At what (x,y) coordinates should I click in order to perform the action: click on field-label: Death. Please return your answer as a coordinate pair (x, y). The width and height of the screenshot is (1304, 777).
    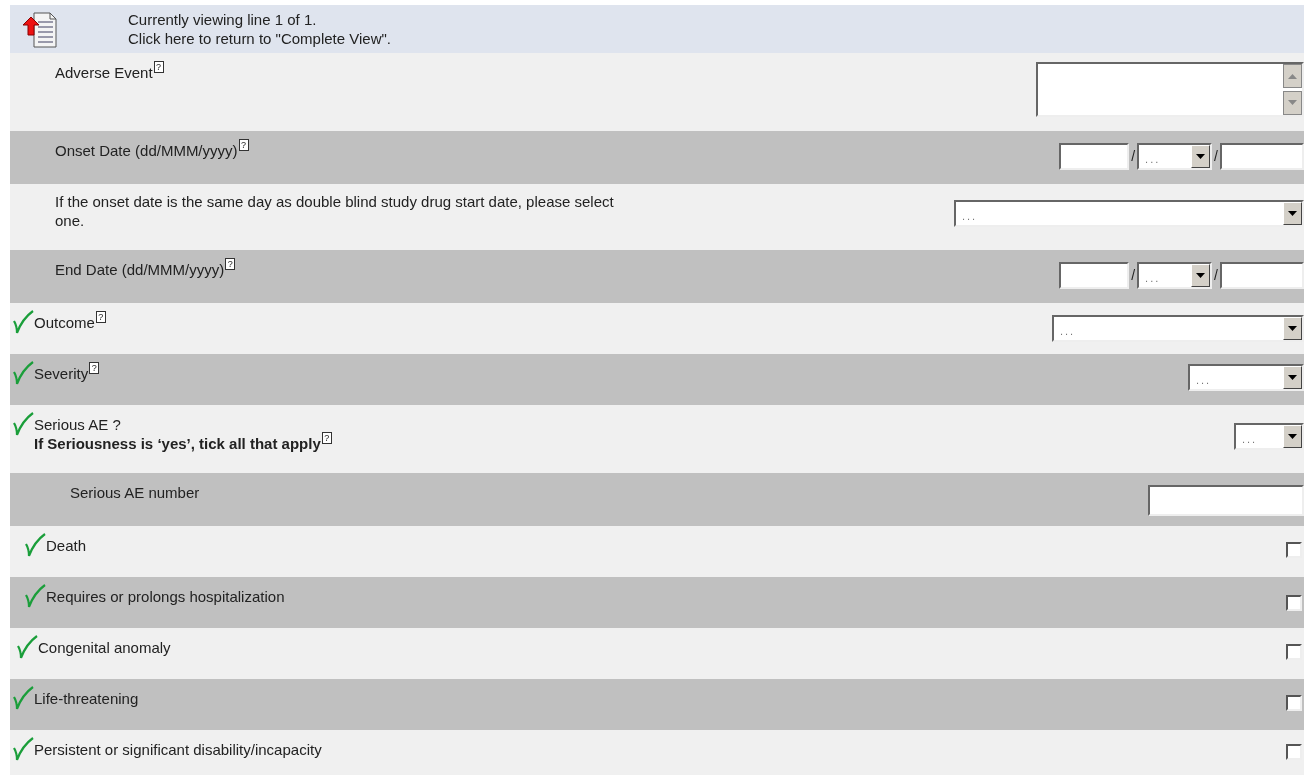
    Looking at the image, I should click on (66, 545).